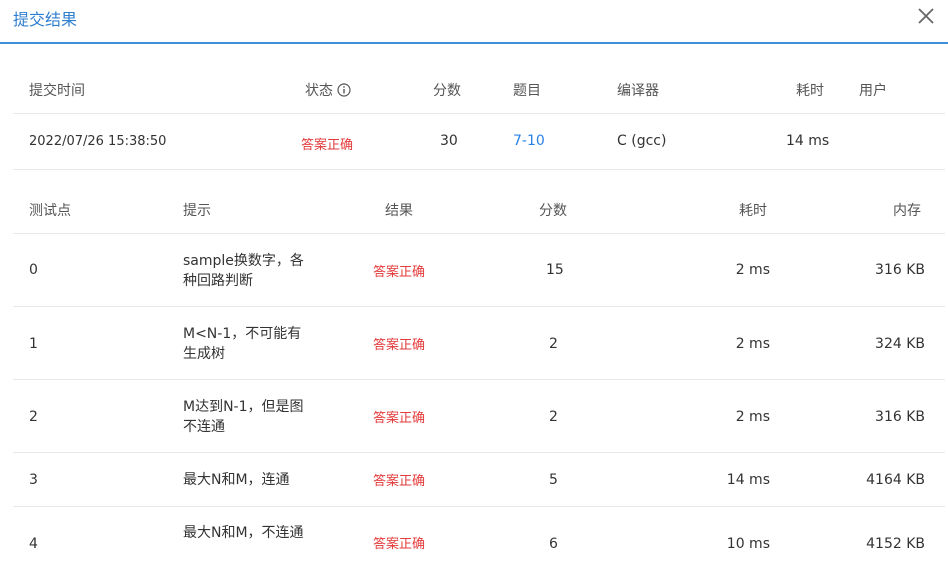 The height and width of the screenshot is (573, 948). Describe the element at coordinates (895, 480) in the screenshot. I see `case-memory: 4164 KB` at that location.